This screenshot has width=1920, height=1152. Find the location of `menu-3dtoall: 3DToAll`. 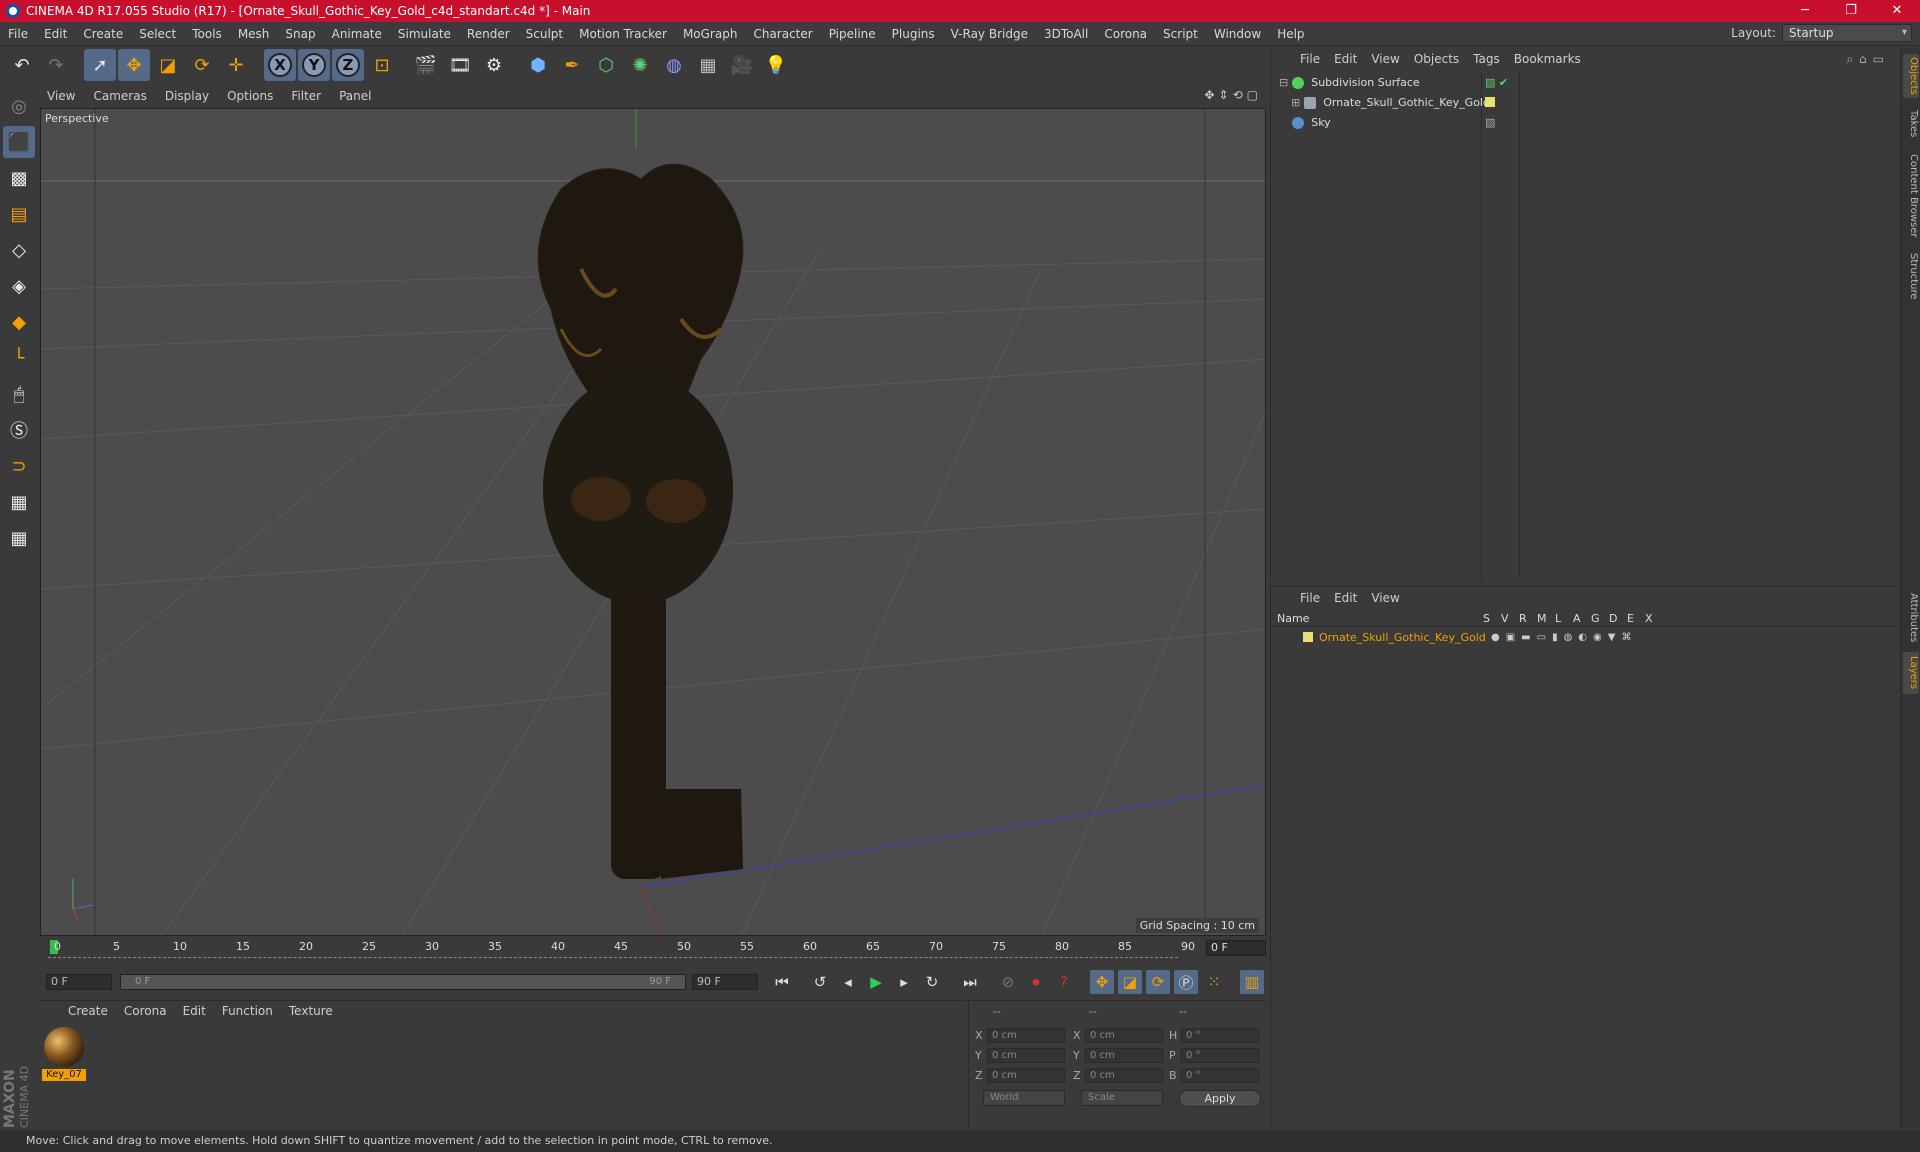

menu-3dtoall: 3DToAll is located at coordinates (1066, 34).